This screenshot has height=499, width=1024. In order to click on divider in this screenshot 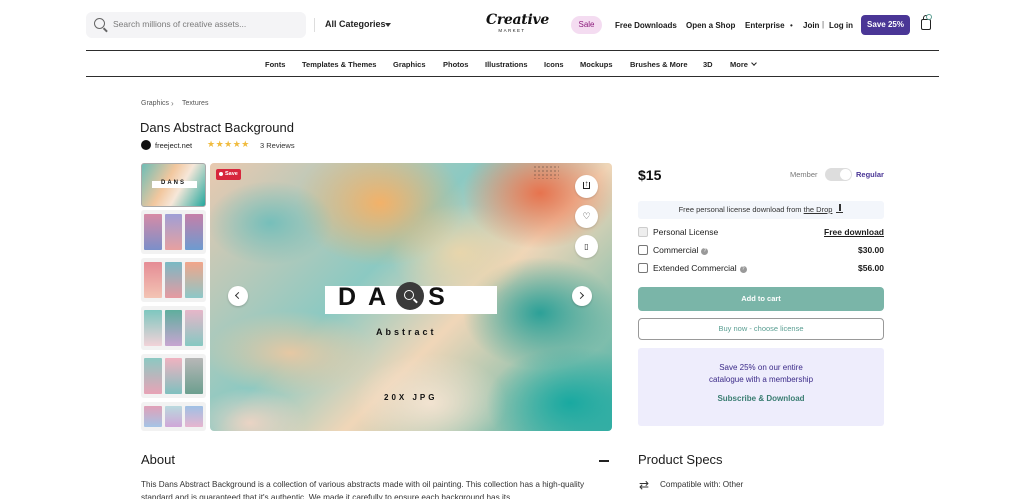, I will do `click(314, 25)`.